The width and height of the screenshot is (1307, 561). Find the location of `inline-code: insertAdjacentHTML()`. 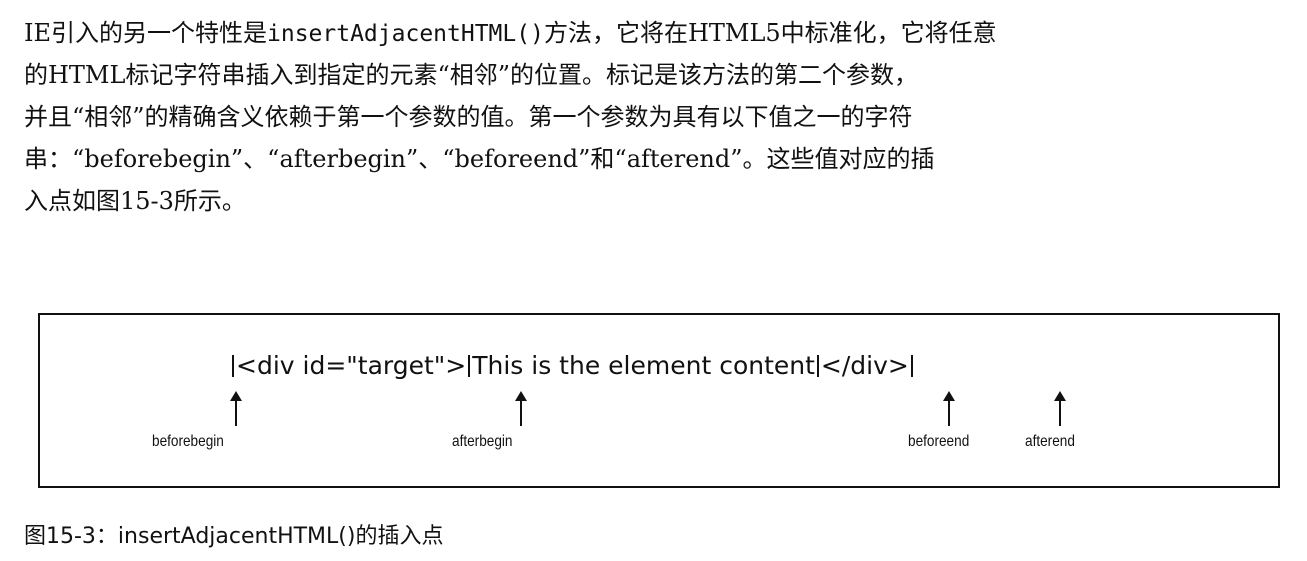

inline-code: insertAdjacentHTML() is located at coordinates (405, 34).